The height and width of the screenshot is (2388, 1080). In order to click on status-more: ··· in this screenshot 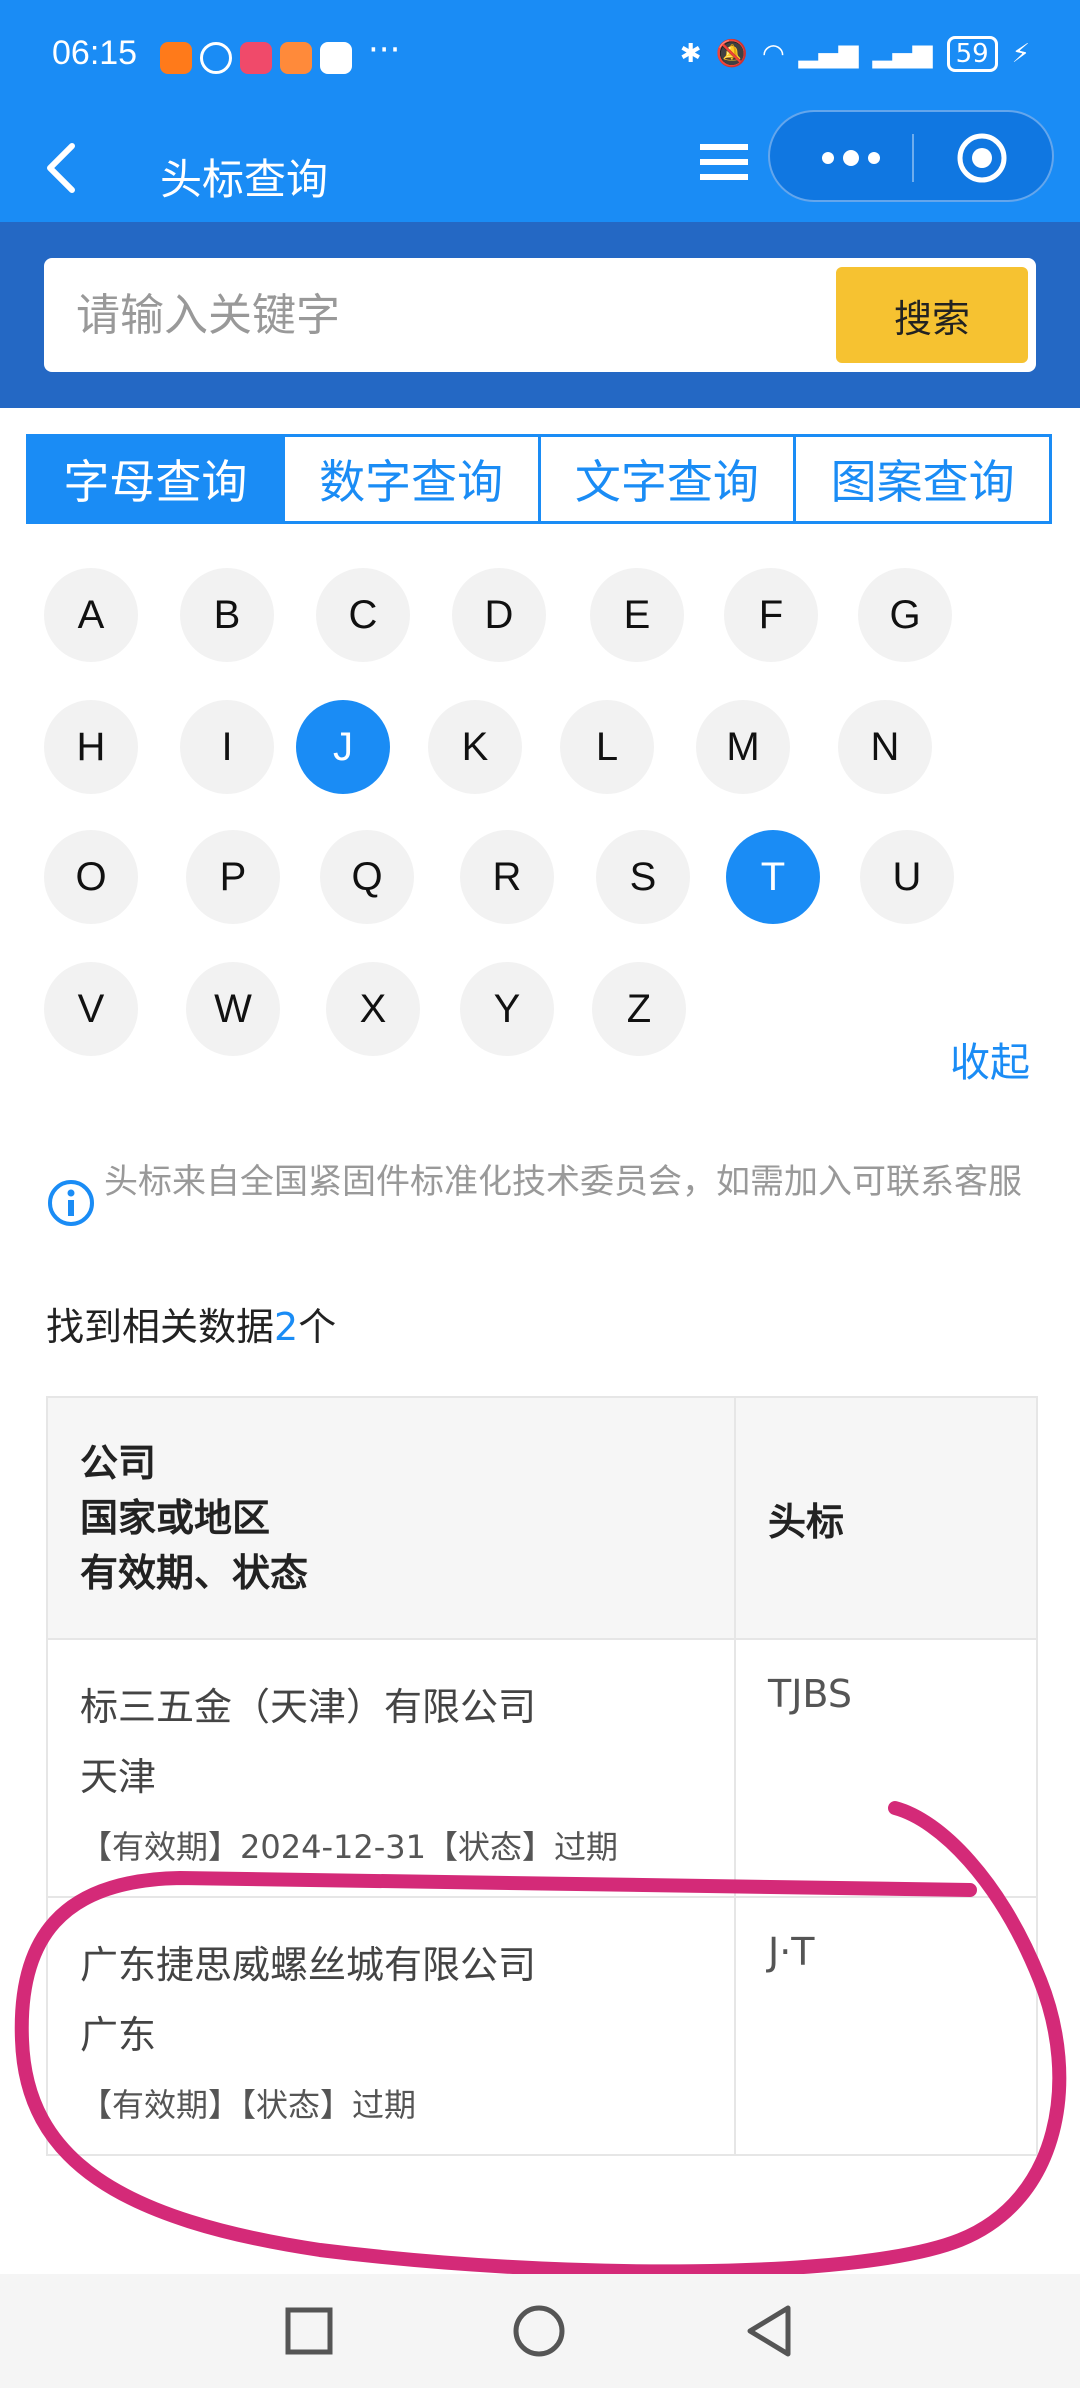, I will do `click(384, 50)`.